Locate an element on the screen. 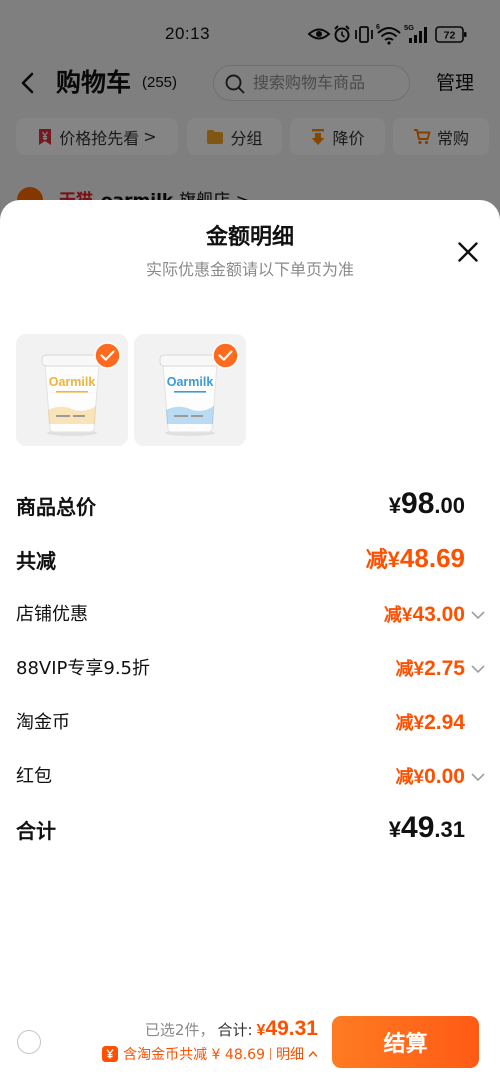  row-label: 合计 is located at coordinates (36, 831).